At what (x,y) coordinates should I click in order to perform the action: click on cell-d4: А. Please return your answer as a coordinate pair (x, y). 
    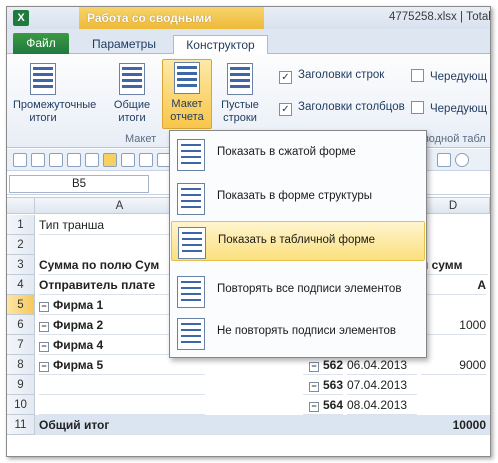
    Looking at the image, I should click on (453, 285).